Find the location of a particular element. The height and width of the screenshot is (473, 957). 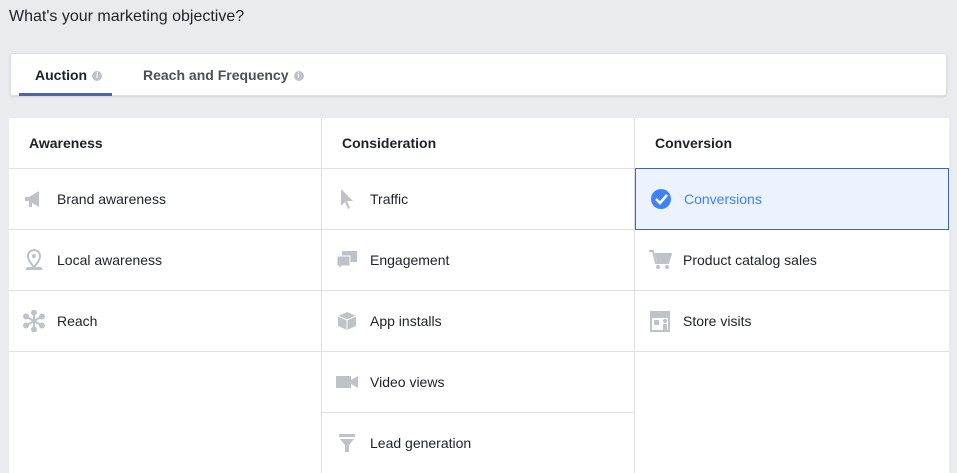

store-icon is located at coordinates (660, 321).